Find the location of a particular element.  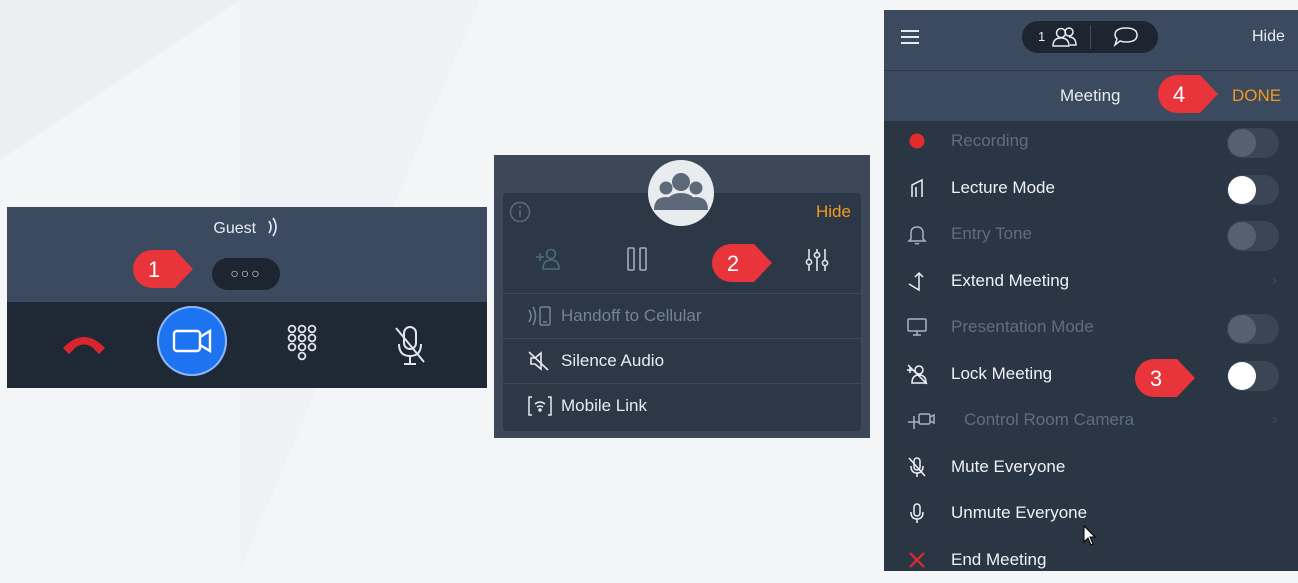

setting-extend-meeting: Extend Meeting › is located at coordinates (1091, 281).